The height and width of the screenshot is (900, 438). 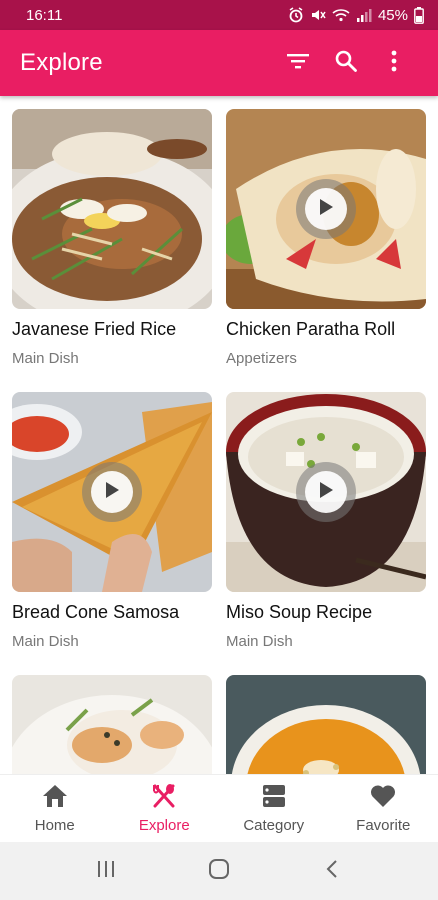 I want to click on search-icon, so click(x=346, y=63).